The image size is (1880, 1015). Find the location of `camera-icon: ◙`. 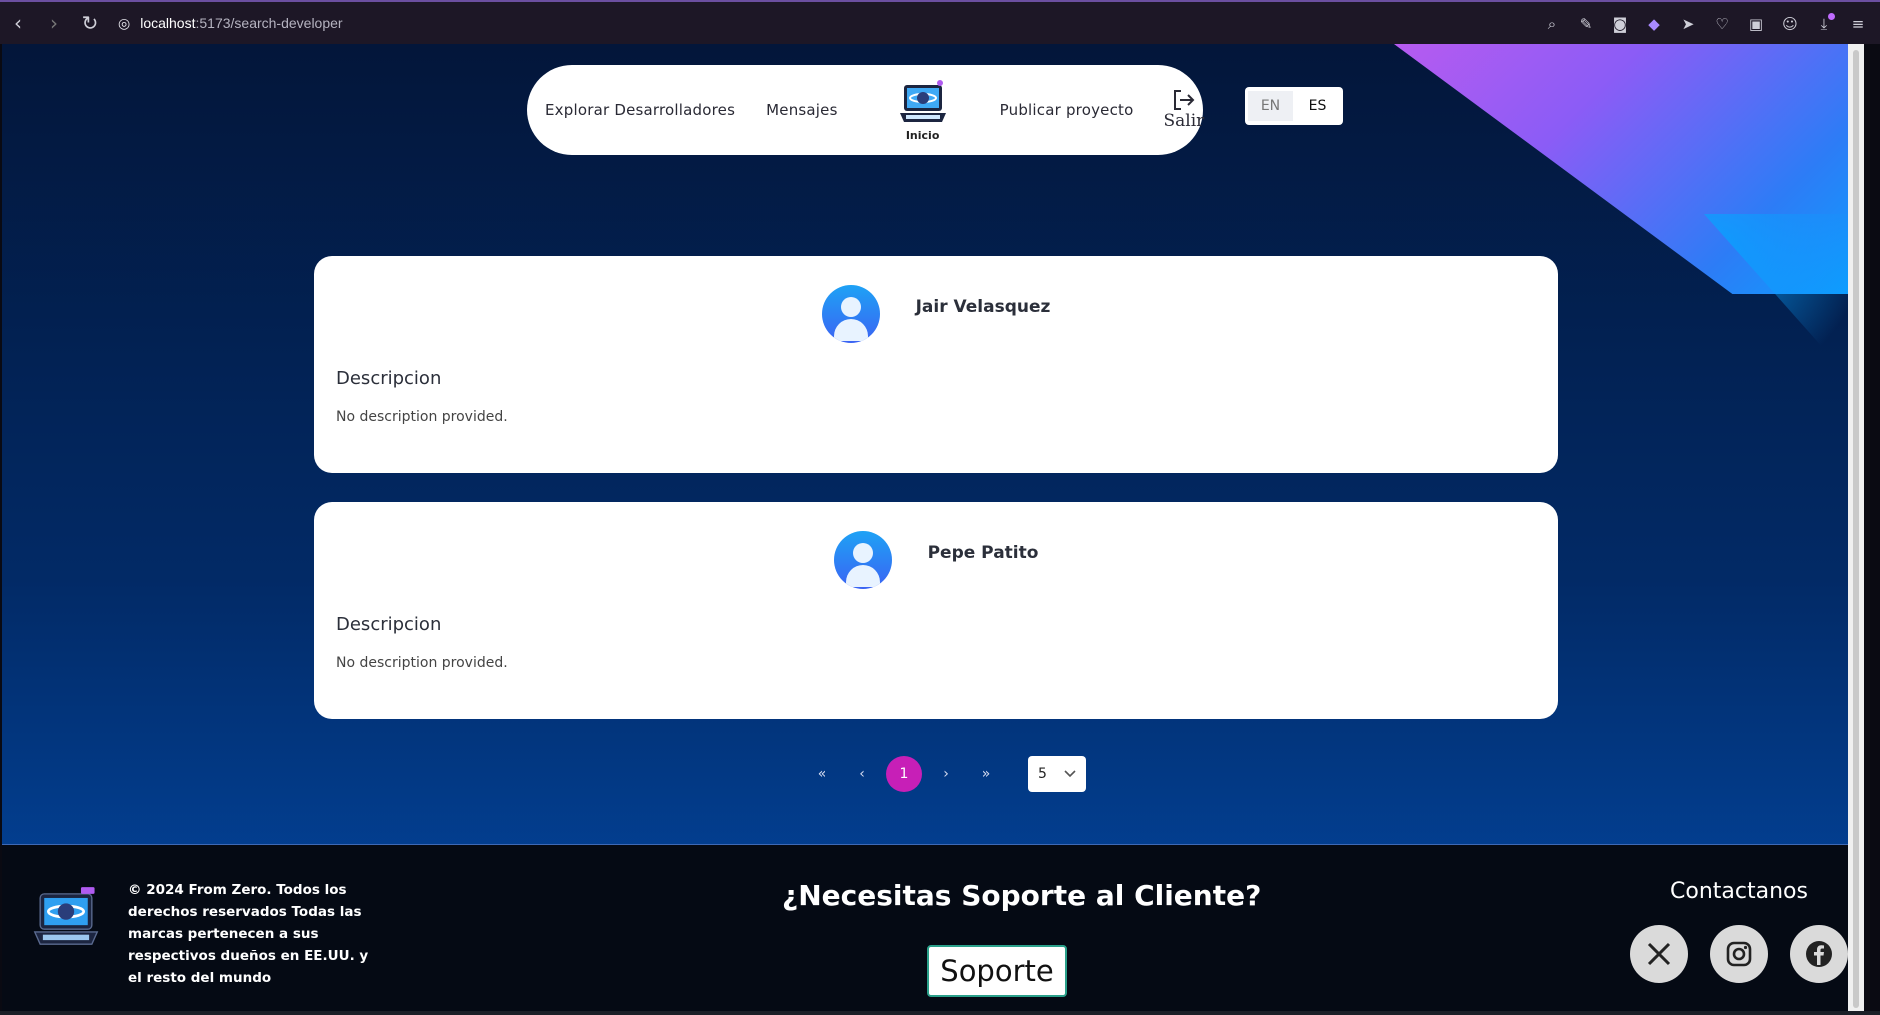

camera-icon: ◙ is located at coordinates (1620, 24).